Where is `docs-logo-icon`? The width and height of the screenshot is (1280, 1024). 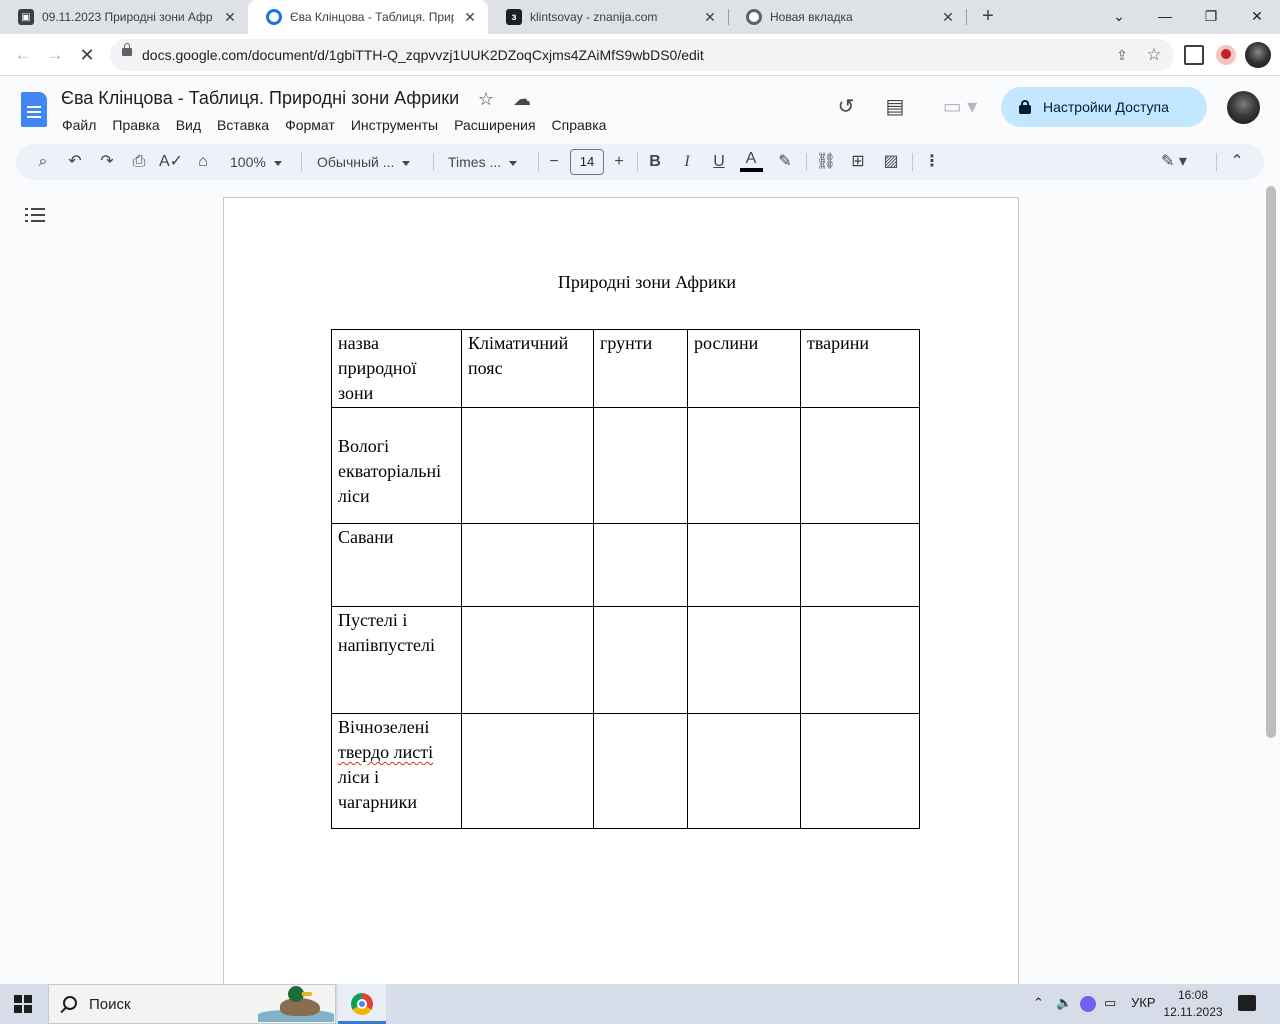
docs-logo-icon is located at coordinates (34, 109).